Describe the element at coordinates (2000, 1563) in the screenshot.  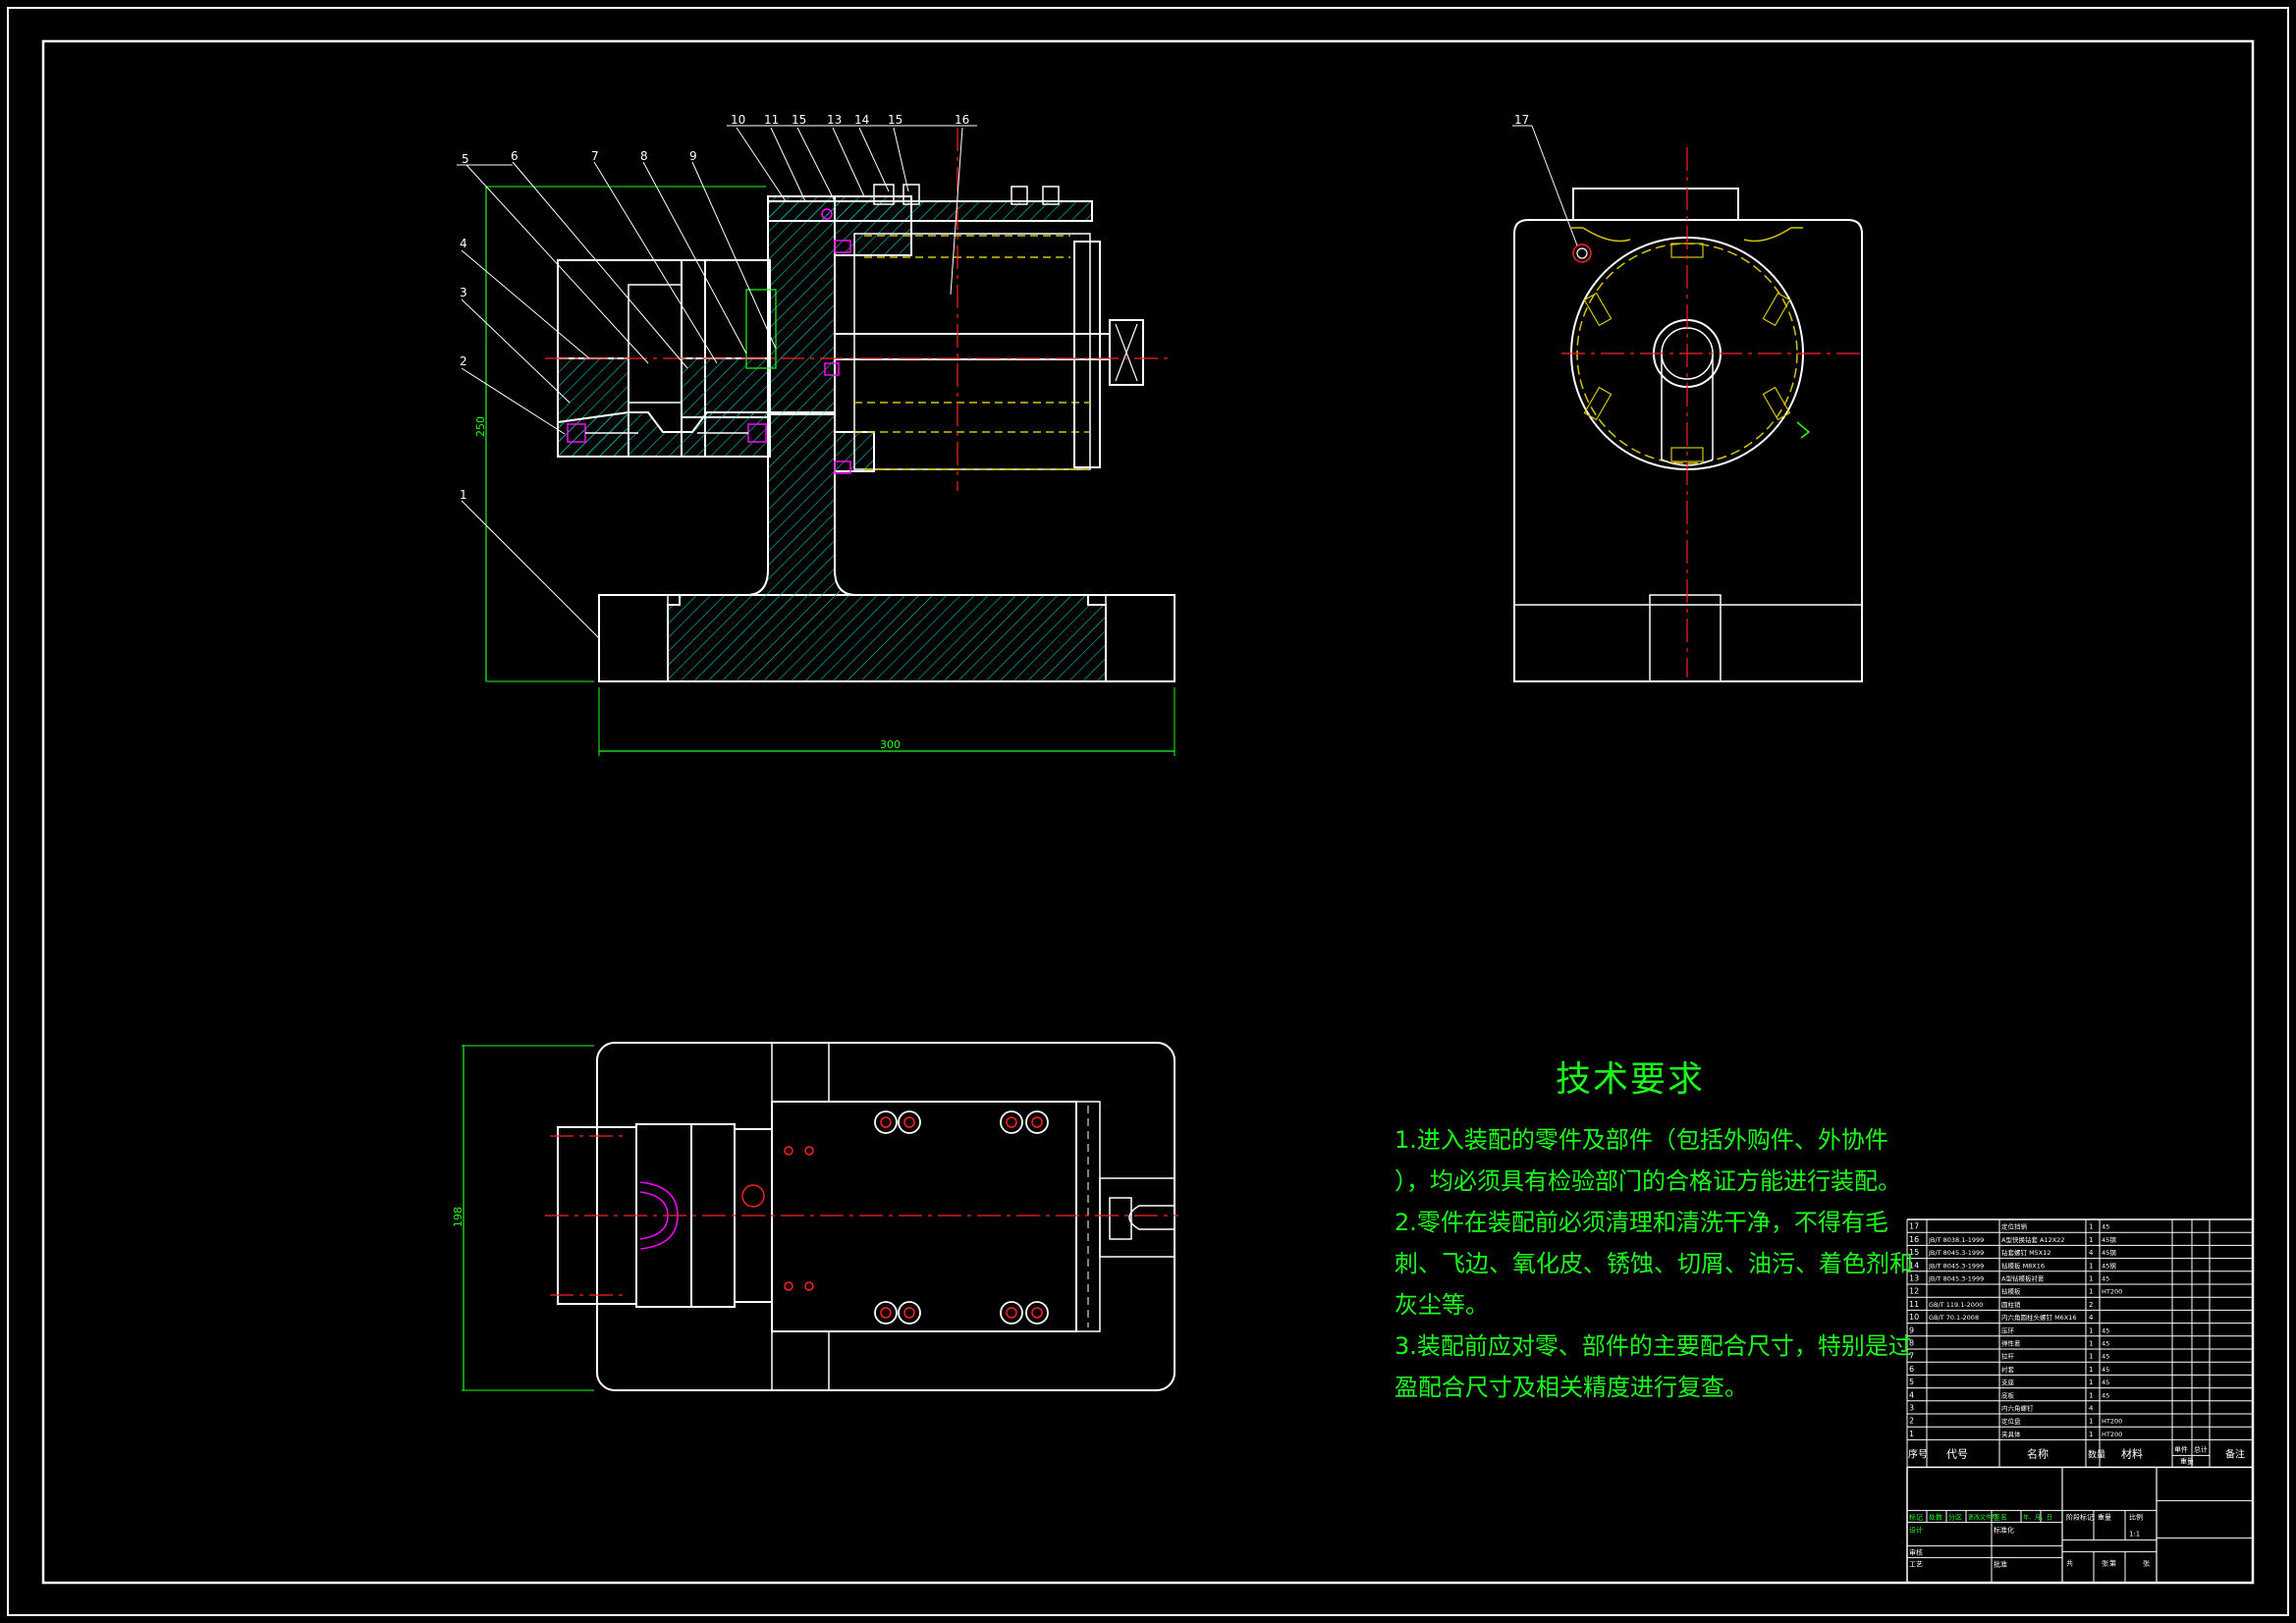
I see `tb-approve: 批准` at that location.